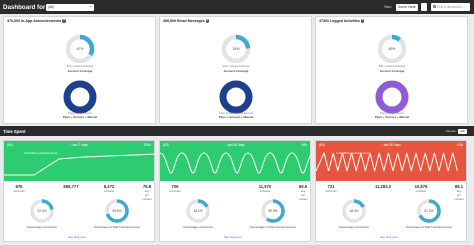 This screenshot has width=474, height=245. I want to click on accounts-percent: 18.4%, so click(354, 211).